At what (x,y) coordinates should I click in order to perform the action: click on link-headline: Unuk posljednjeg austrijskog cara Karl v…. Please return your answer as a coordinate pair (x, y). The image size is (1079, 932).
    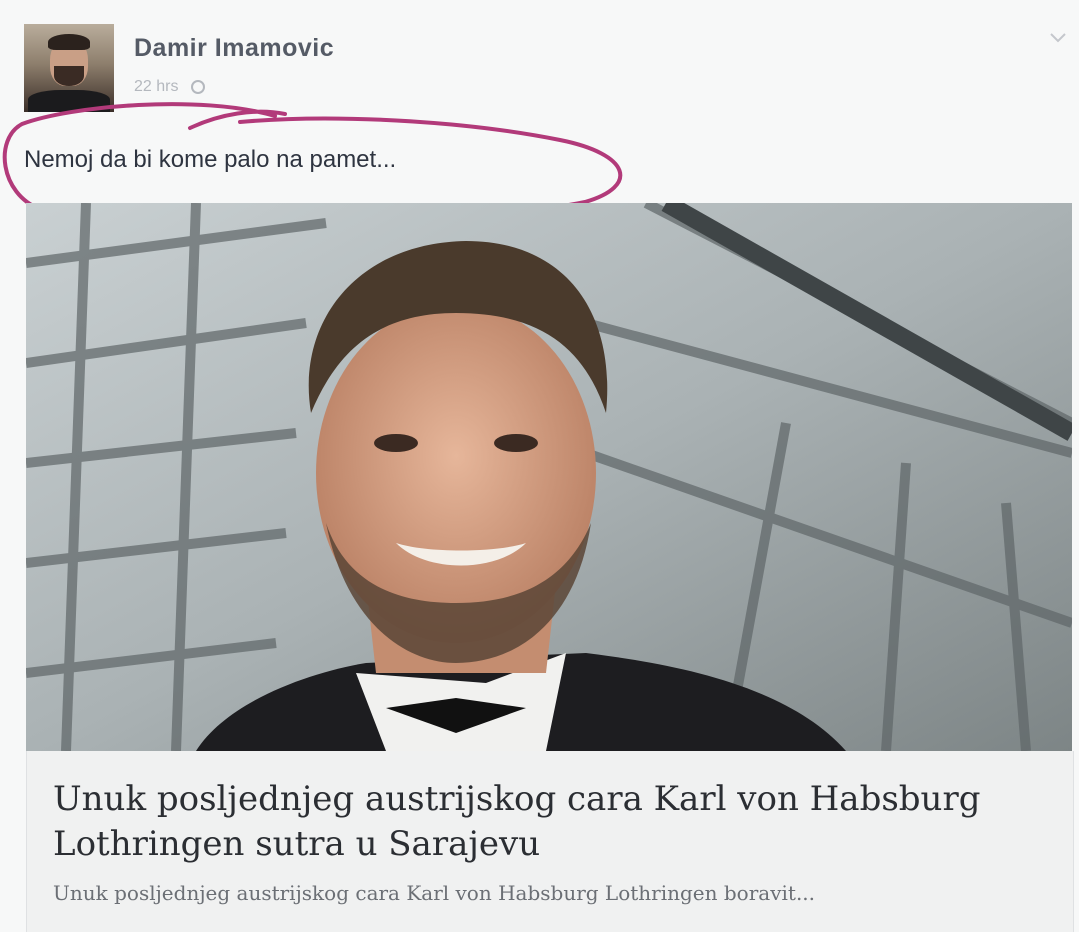
    Looking at the image, I should click on (548, 822).